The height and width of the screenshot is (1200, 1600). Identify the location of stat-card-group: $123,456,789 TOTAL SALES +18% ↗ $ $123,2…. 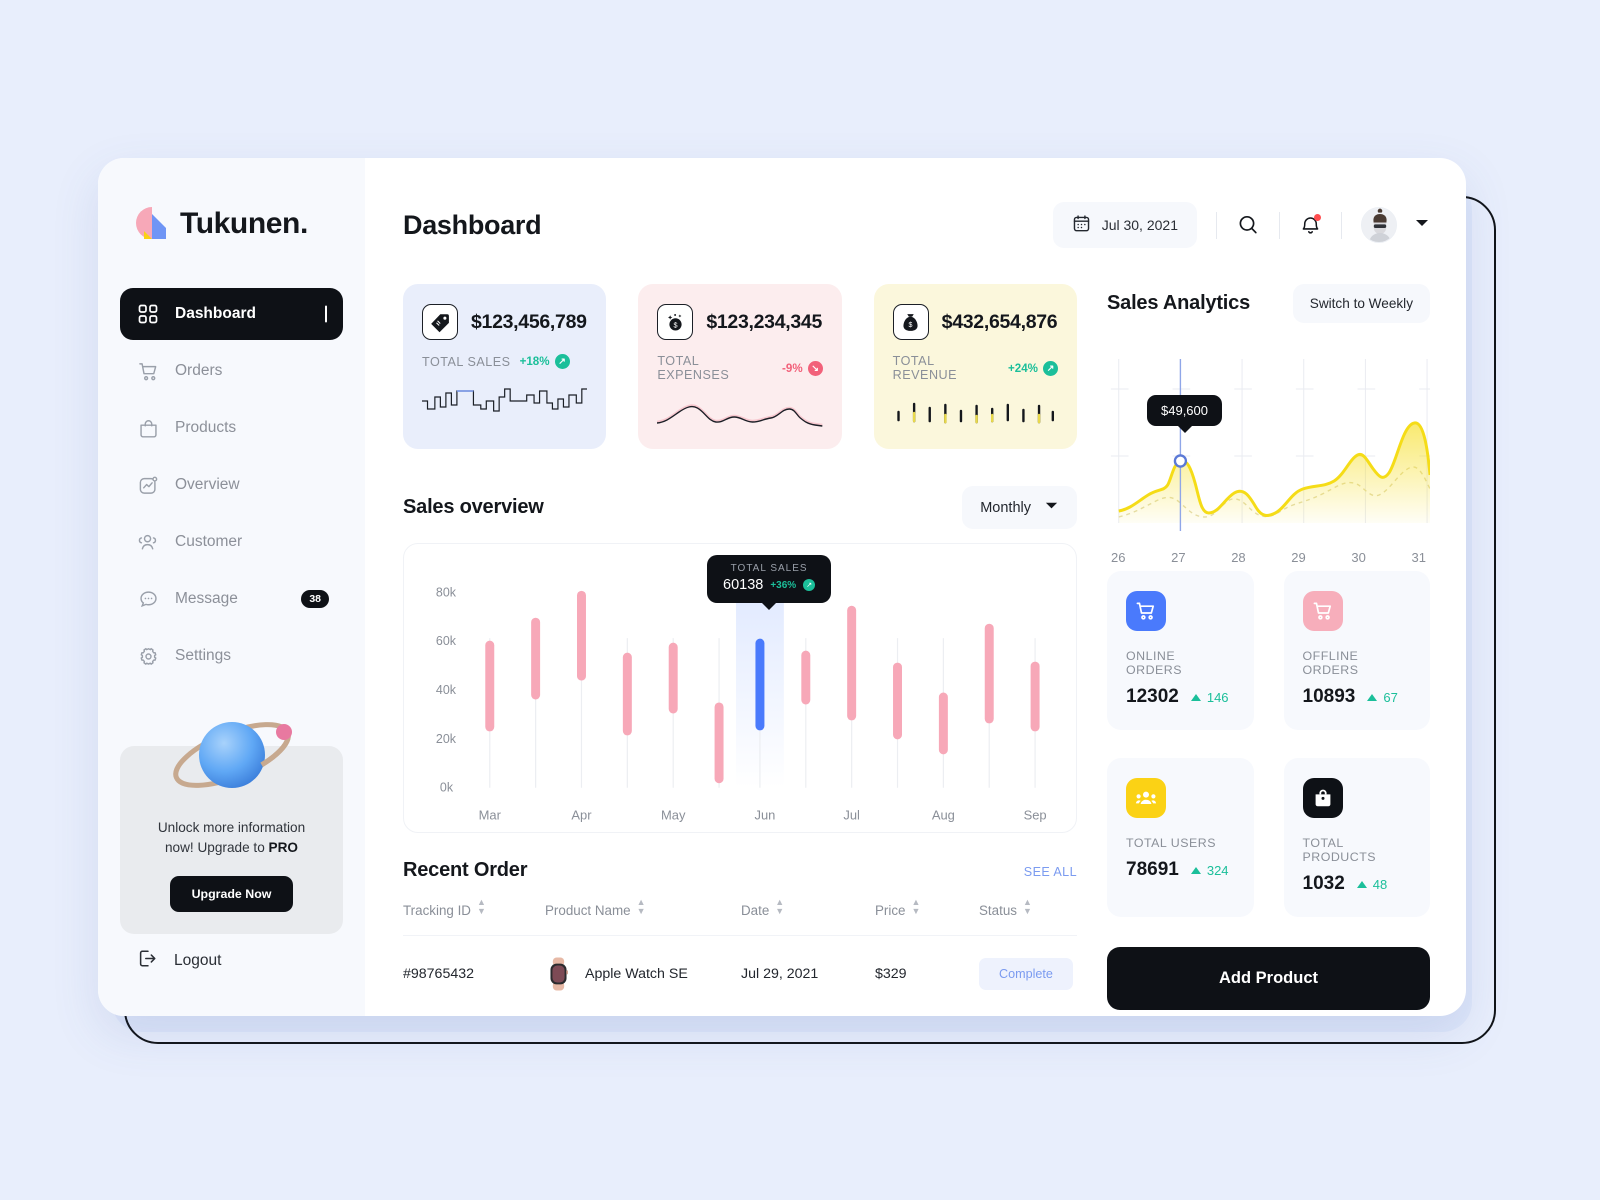
(740, 366).